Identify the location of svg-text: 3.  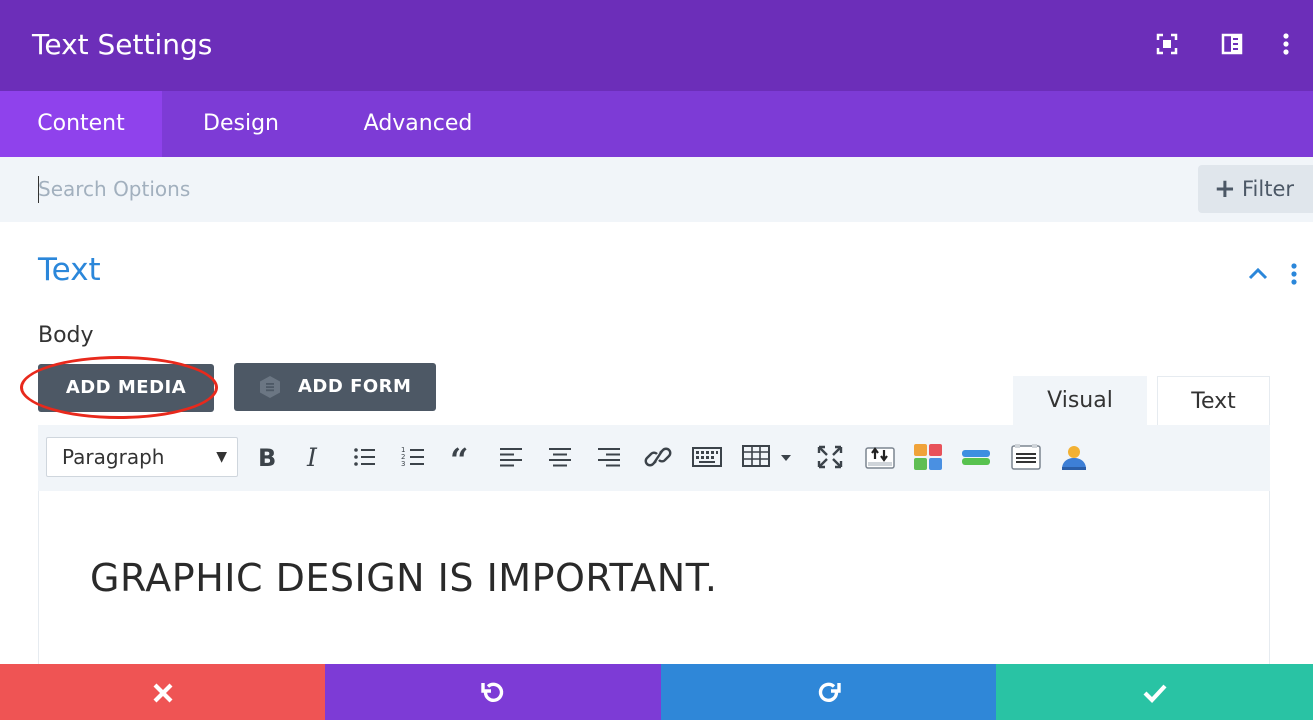
(403, 464).